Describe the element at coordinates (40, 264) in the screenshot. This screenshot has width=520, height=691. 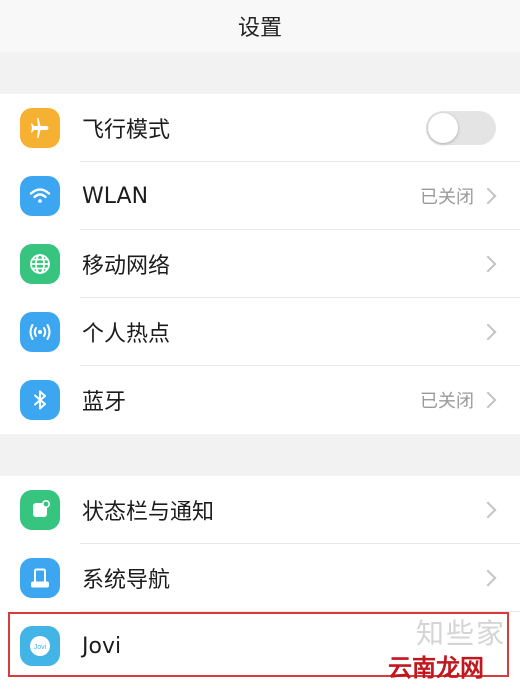
I see `globe-icon` at that location.